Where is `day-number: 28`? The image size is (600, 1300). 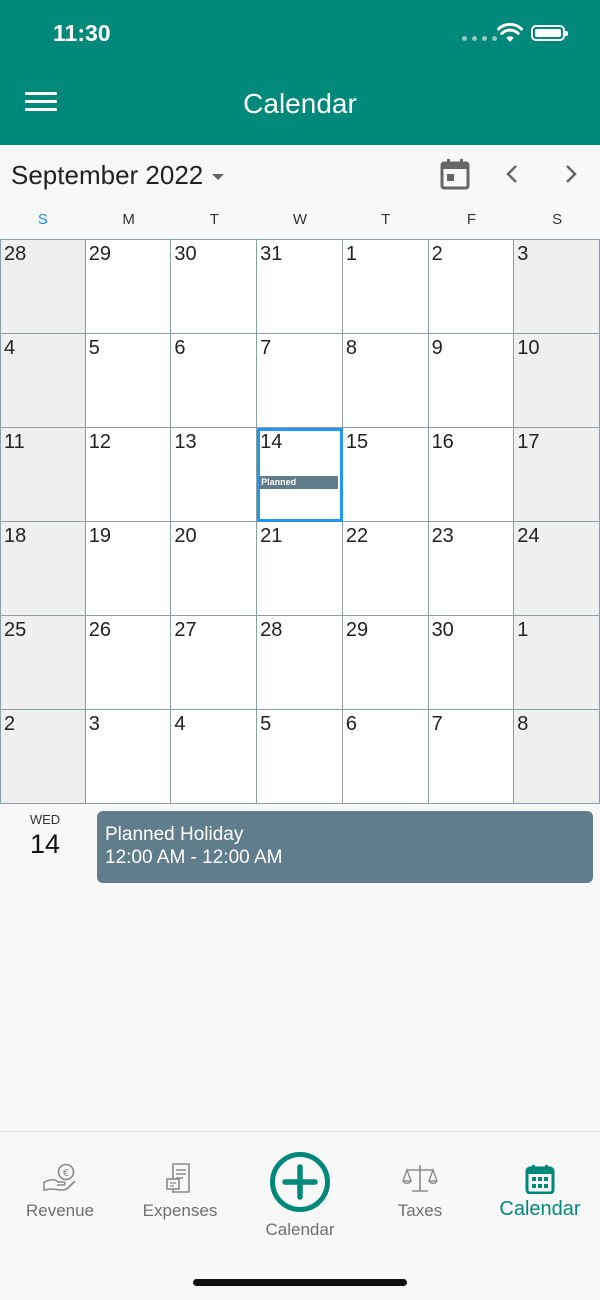 day-number: 28 is located at coordinates (15, 254).